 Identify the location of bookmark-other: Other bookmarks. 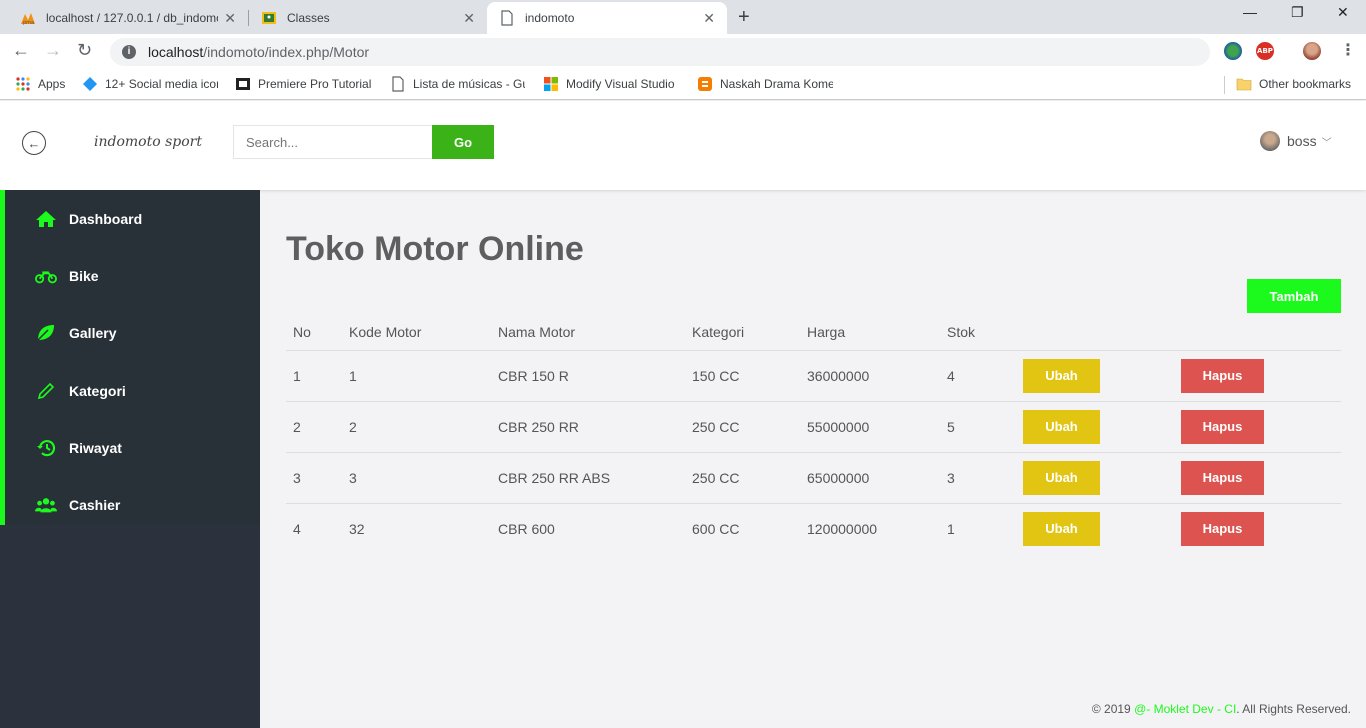
(1293, 84).